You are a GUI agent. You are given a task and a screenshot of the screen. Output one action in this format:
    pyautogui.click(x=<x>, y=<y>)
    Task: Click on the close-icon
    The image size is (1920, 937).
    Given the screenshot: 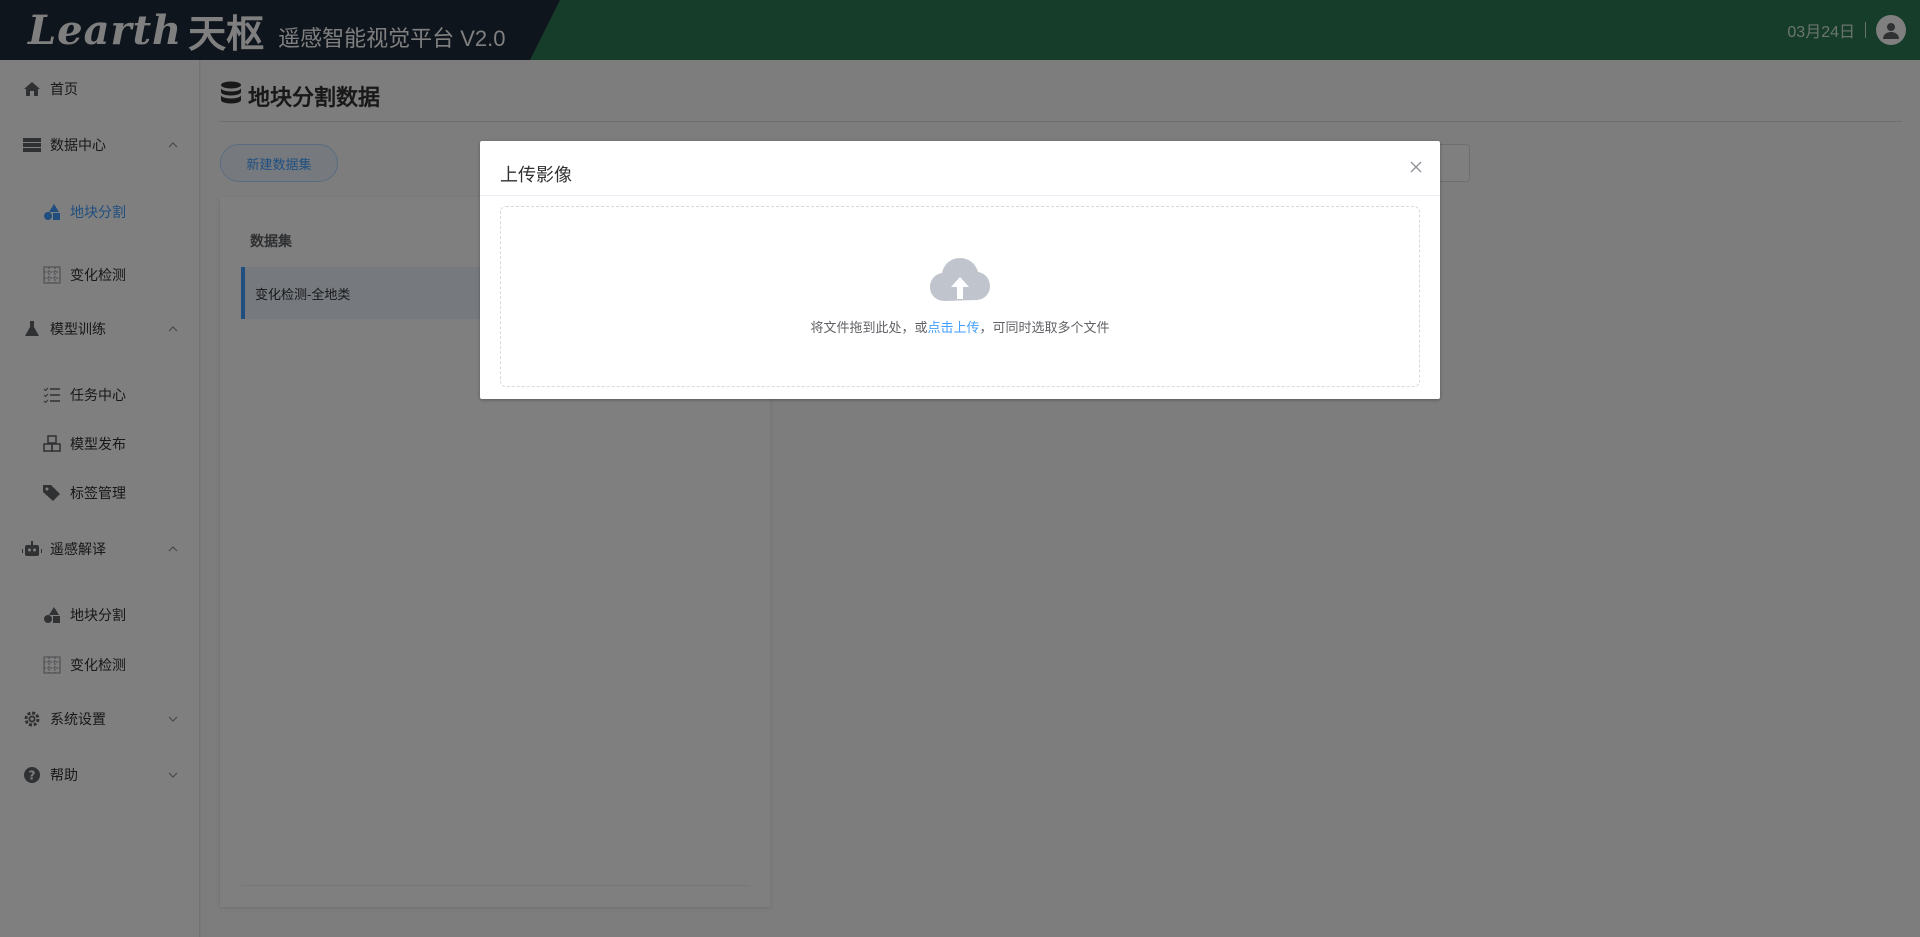 What is the action you would take?
    pyautogui.click(x=1416, y=167)
    